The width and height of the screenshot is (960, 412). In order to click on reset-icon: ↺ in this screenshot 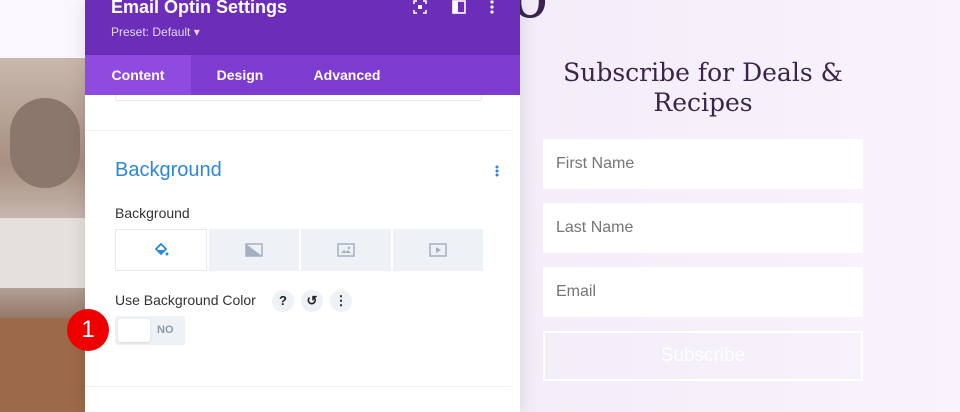, I will do `click(312, 301)`.